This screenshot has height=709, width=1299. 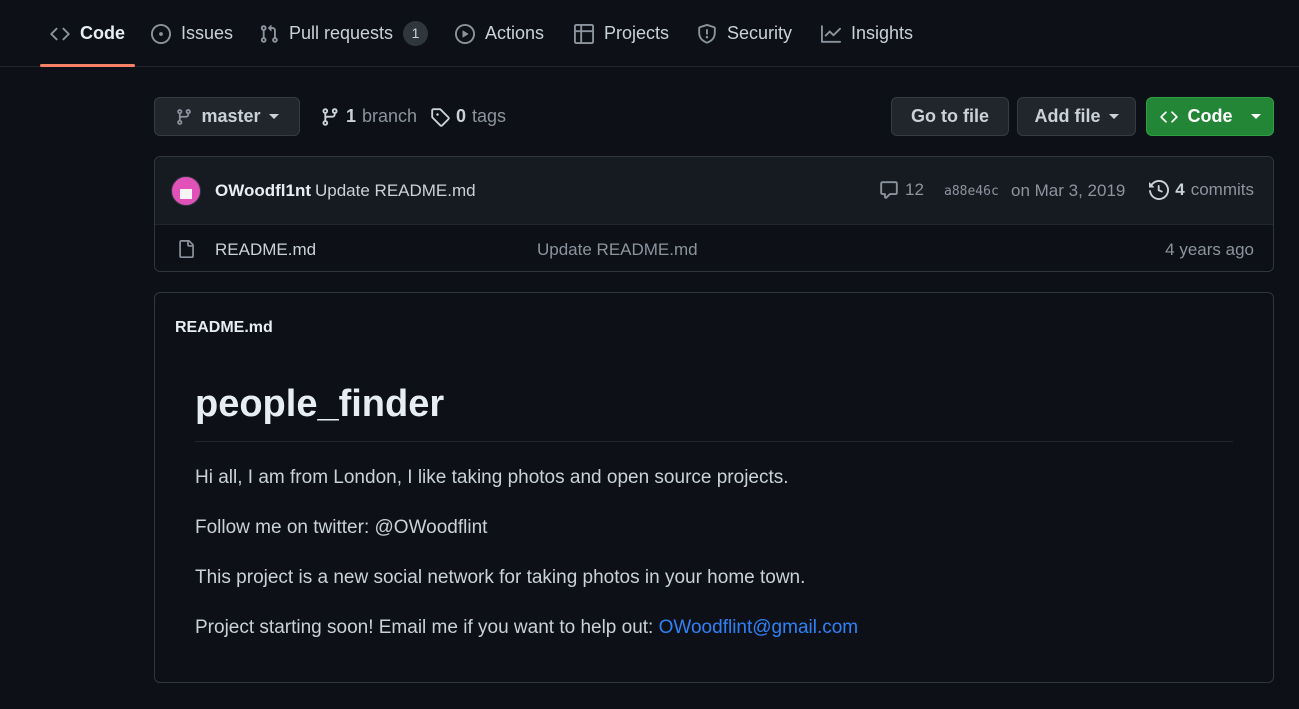 I want to click on tags-link: 0 tags, so click(x=468, y=116).